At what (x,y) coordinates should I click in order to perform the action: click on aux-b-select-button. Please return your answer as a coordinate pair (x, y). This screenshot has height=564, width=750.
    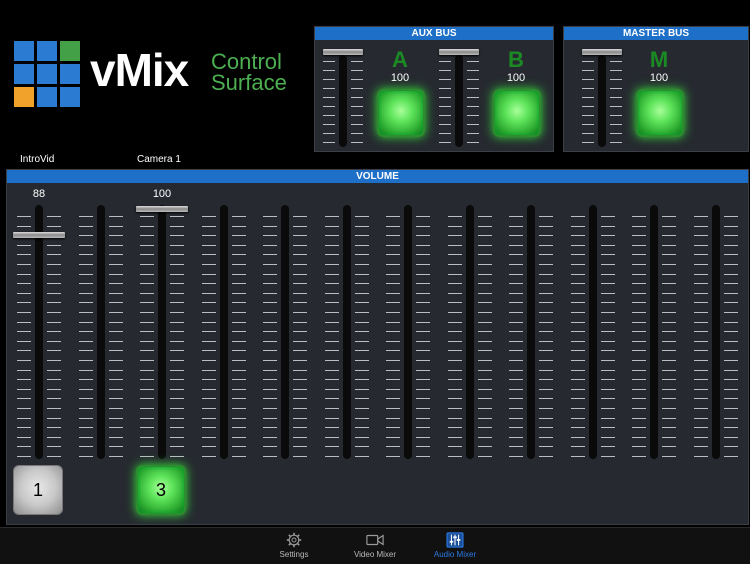
    Looking at the image, I should click on (517, 113).